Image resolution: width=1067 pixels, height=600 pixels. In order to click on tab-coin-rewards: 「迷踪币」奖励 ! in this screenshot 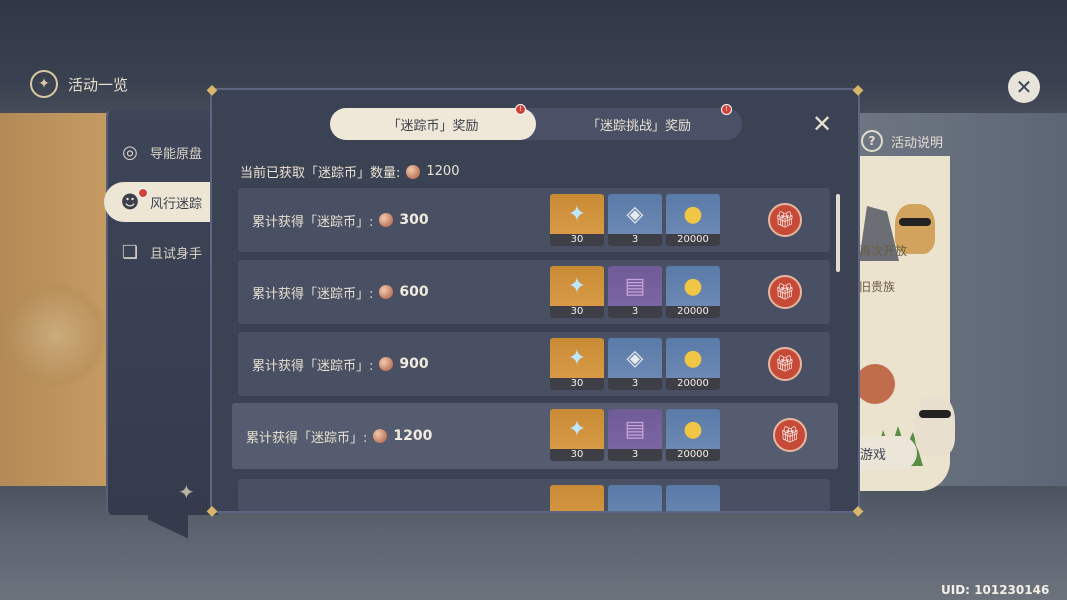, I will do `click(433, 122)`.